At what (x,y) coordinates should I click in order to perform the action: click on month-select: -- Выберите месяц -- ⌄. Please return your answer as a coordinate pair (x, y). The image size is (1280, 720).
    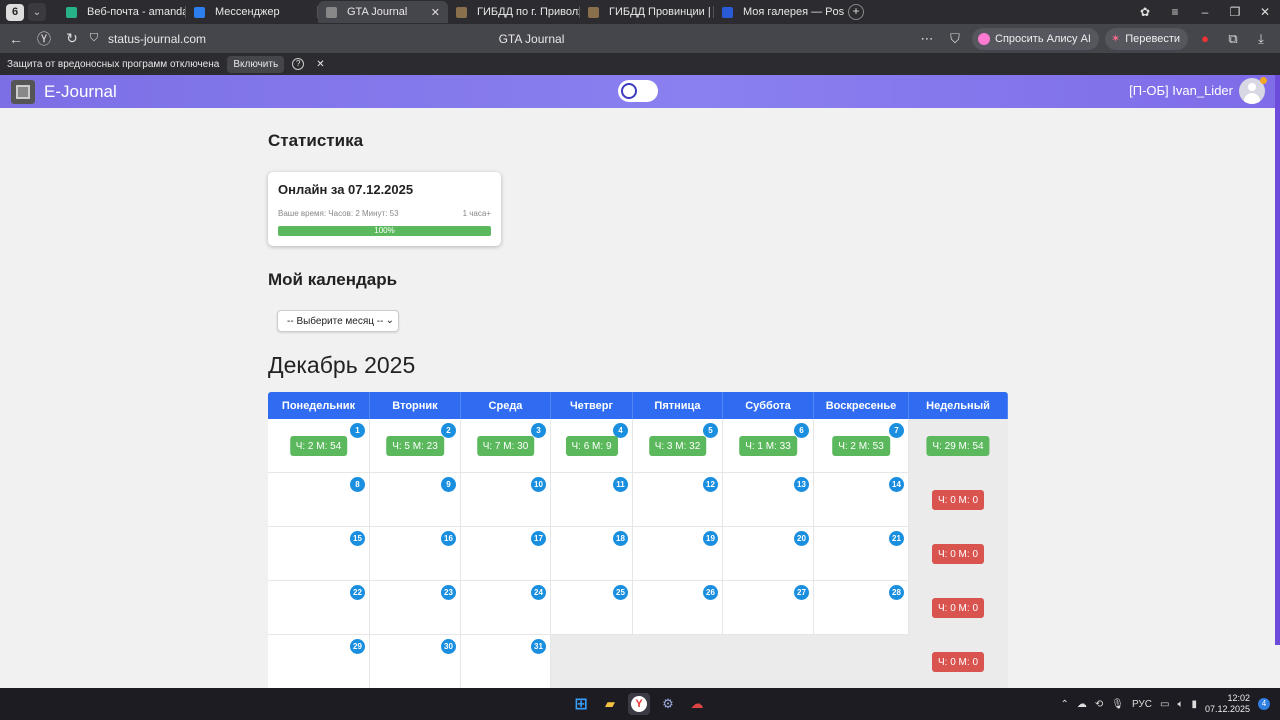
    Looking at the image, I should click on (338, 321).